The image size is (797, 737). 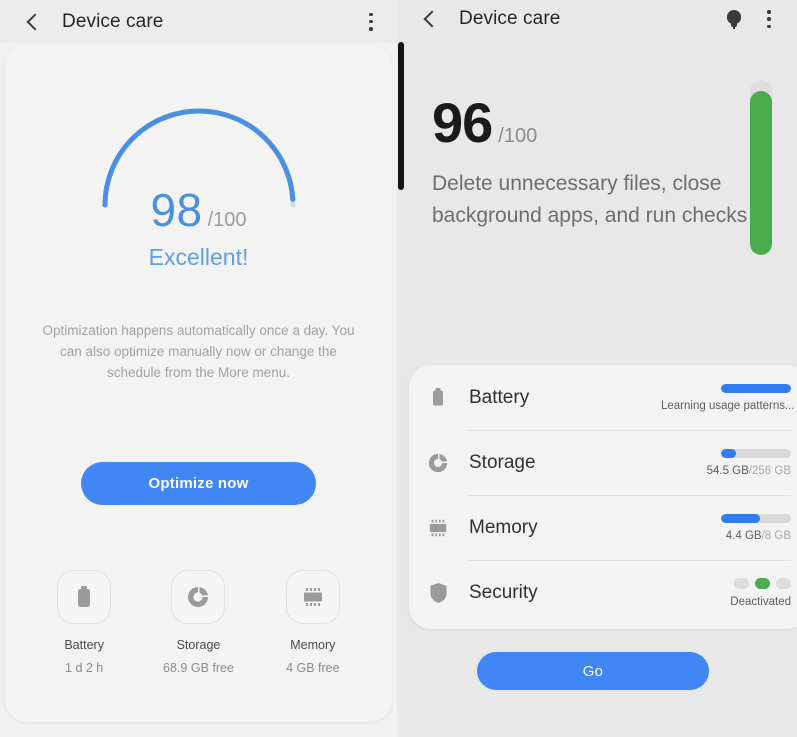 What do you see at coordinates (734, 19) in the screenshot?
I see `lightbulb-icon` at bounding box center [734, 19].